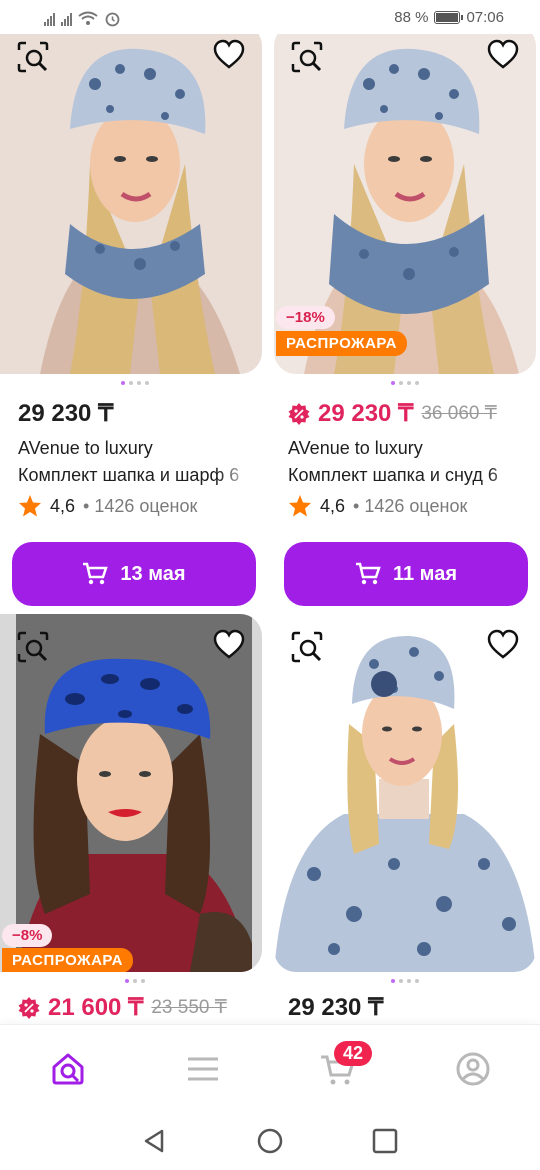 The image size is (540, 1170). I want to click on battery-icon, so click(449, 17).